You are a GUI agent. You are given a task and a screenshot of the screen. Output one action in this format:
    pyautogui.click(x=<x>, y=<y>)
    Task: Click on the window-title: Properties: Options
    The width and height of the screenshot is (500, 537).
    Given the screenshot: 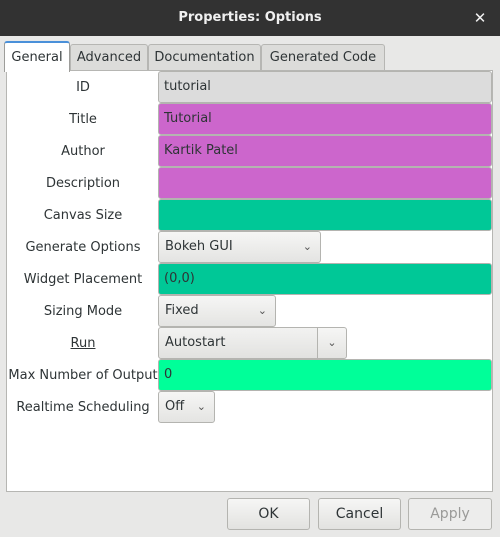 What is the action you would take?
    pyautogui.click(x=250, y=17)
    